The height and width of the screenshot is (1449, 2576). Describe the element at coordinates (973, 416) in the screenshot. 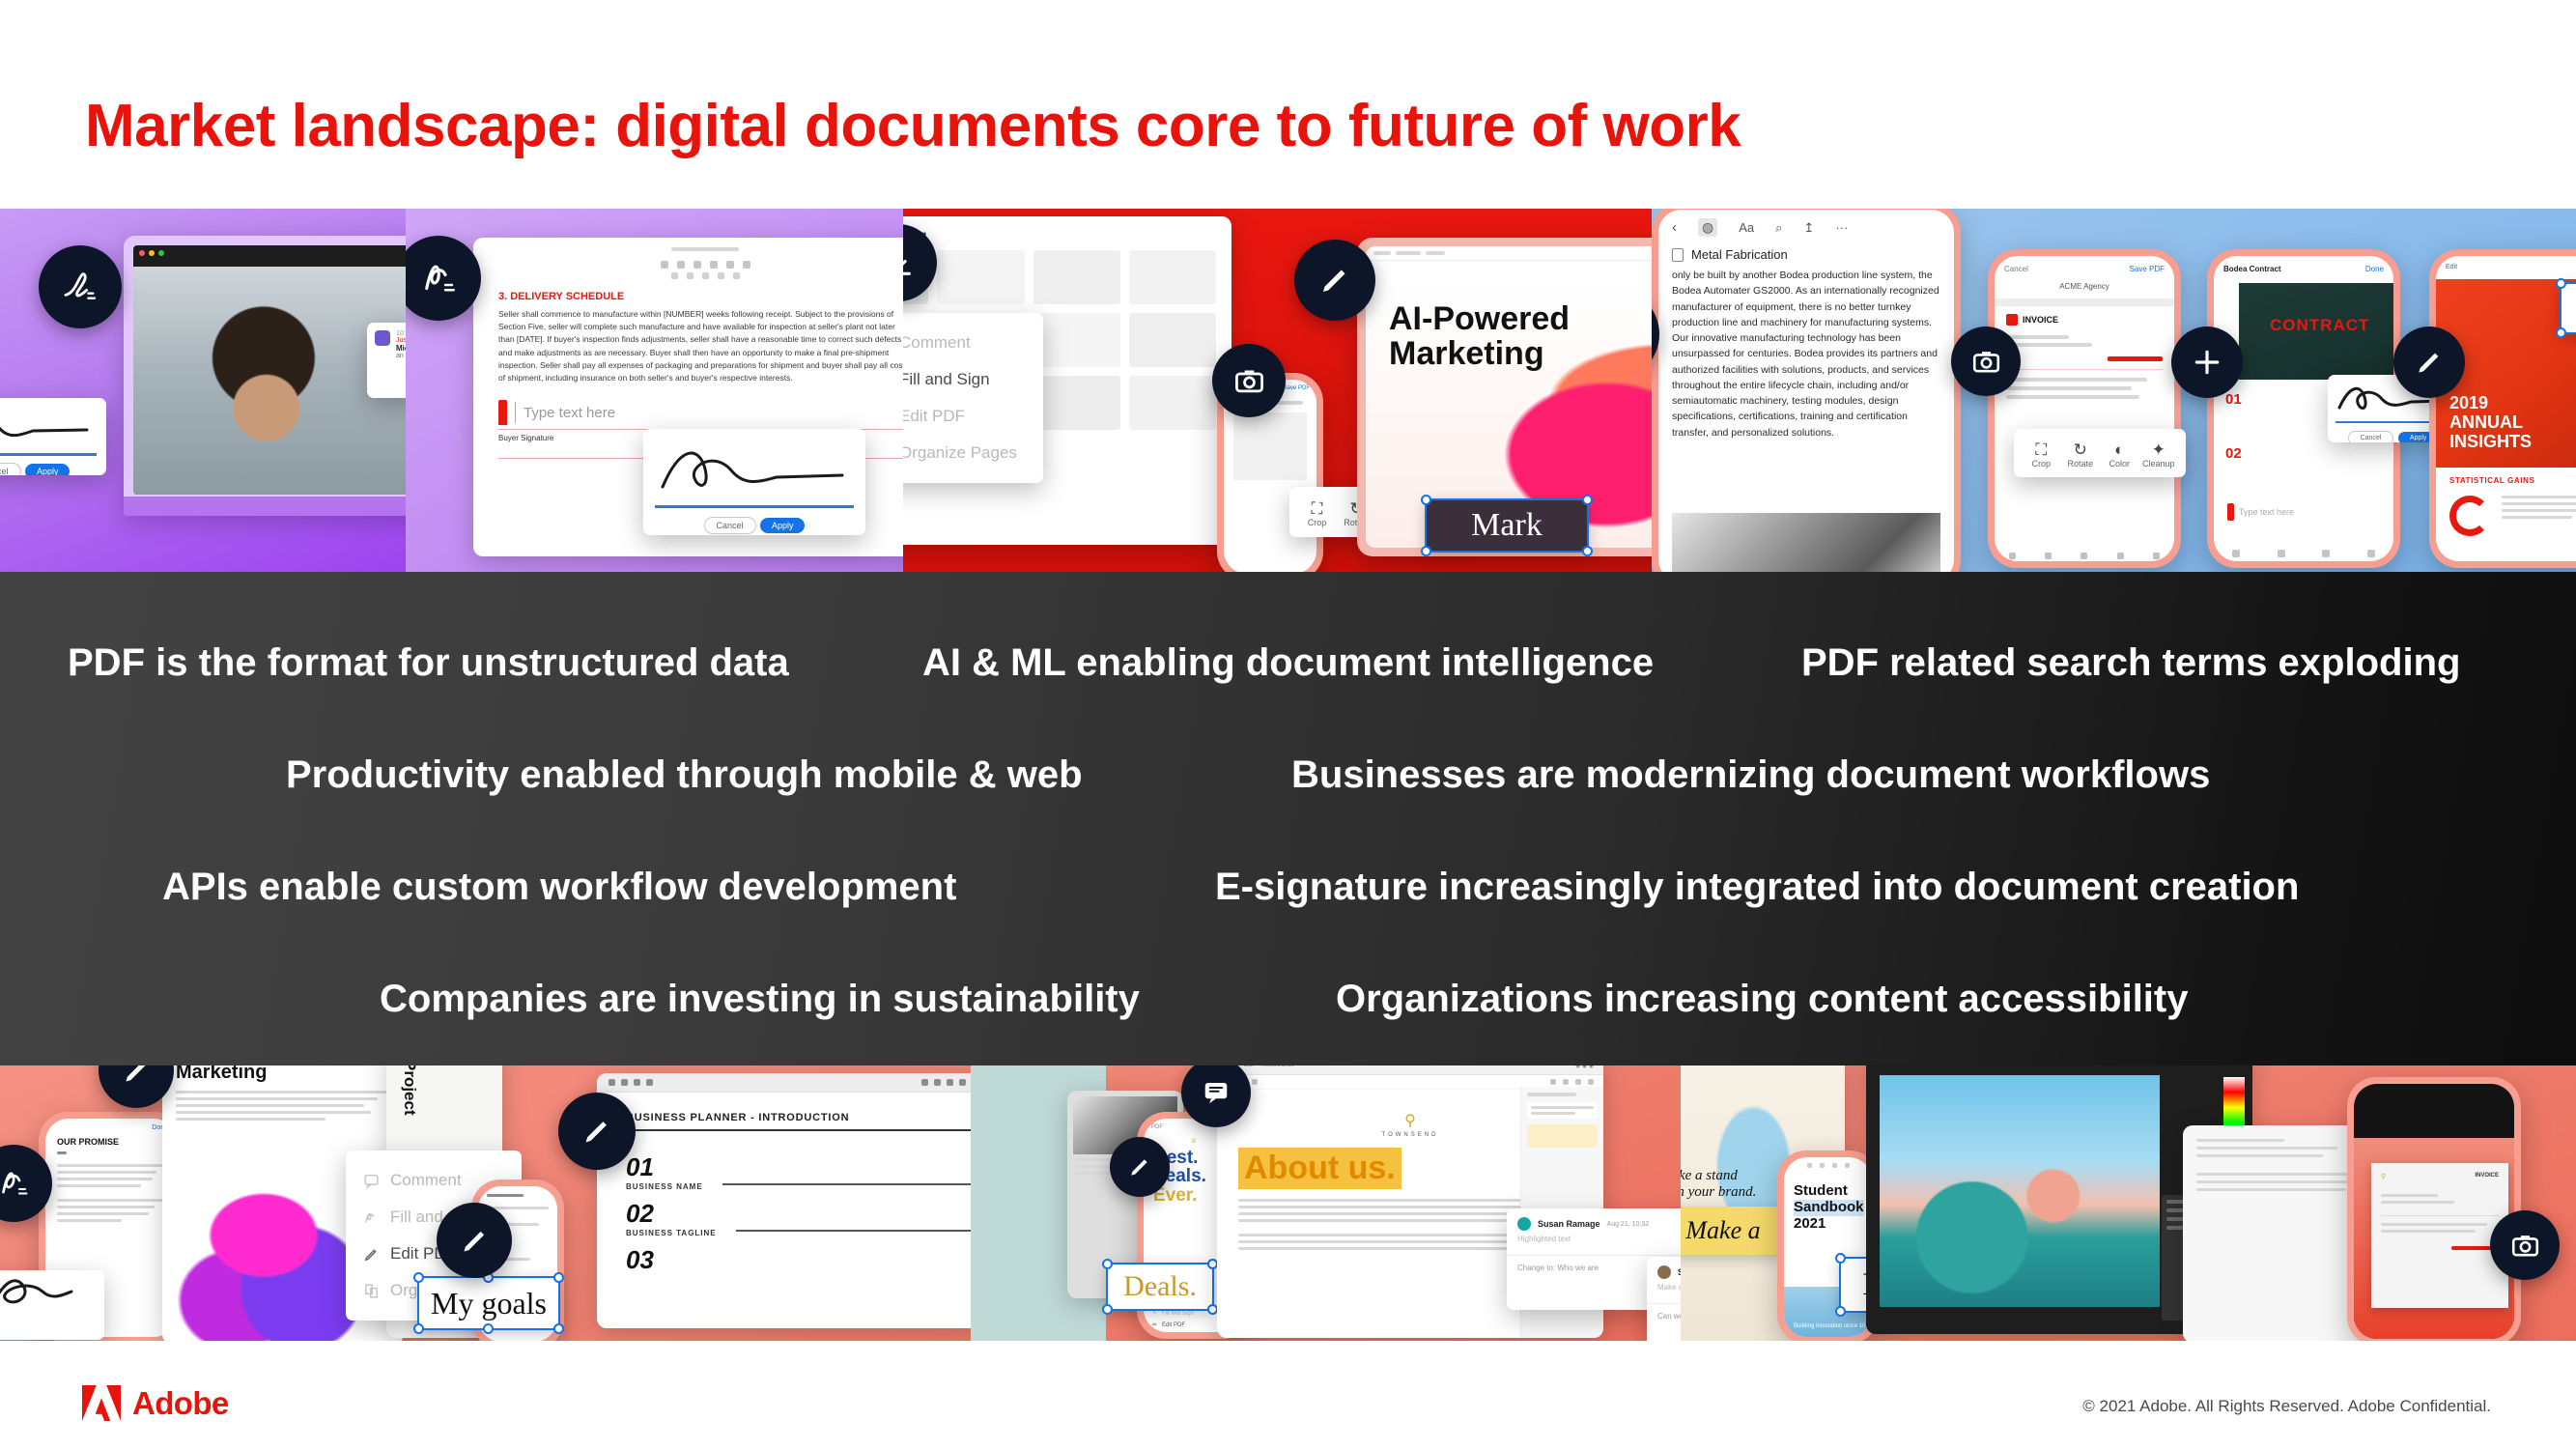

I see `menu-item-edit-pdf: Edit PDF` at that location.